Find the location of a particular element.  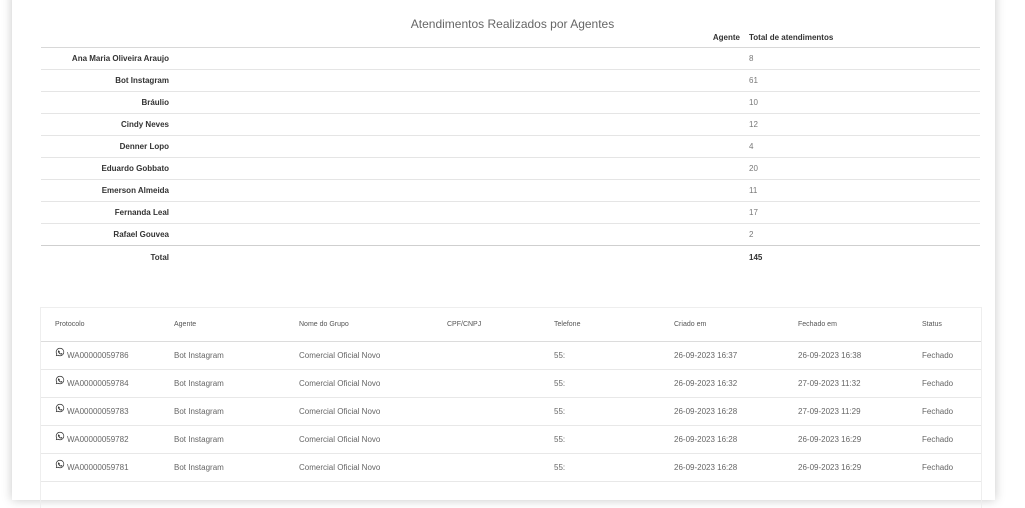

agent-name: Bráulio is located at coordinates (105, 102).